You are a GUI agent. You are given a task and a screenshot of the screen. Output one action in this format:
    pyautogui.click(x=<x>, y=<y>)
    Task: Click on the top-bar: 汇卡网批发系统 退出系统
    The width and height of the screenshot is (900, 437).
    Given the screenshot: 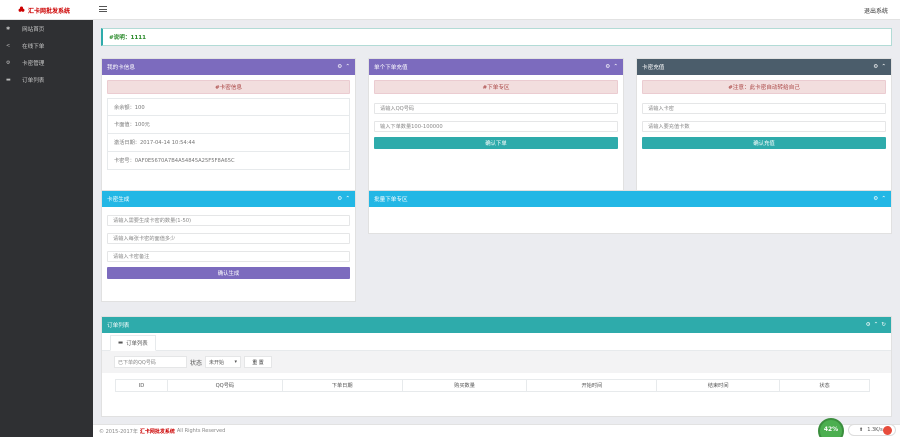 What is the action you would take?
    pyautogui.click(x=450, y=10)
    